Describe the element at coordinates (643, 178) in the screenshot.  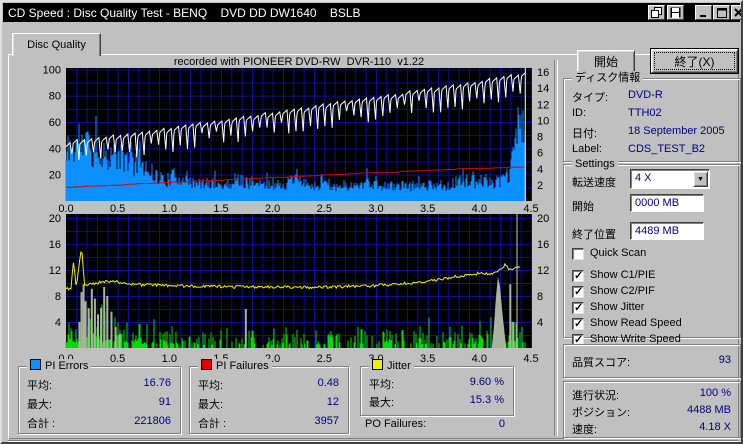
I see `speed-select-value: 4 X` at that location.